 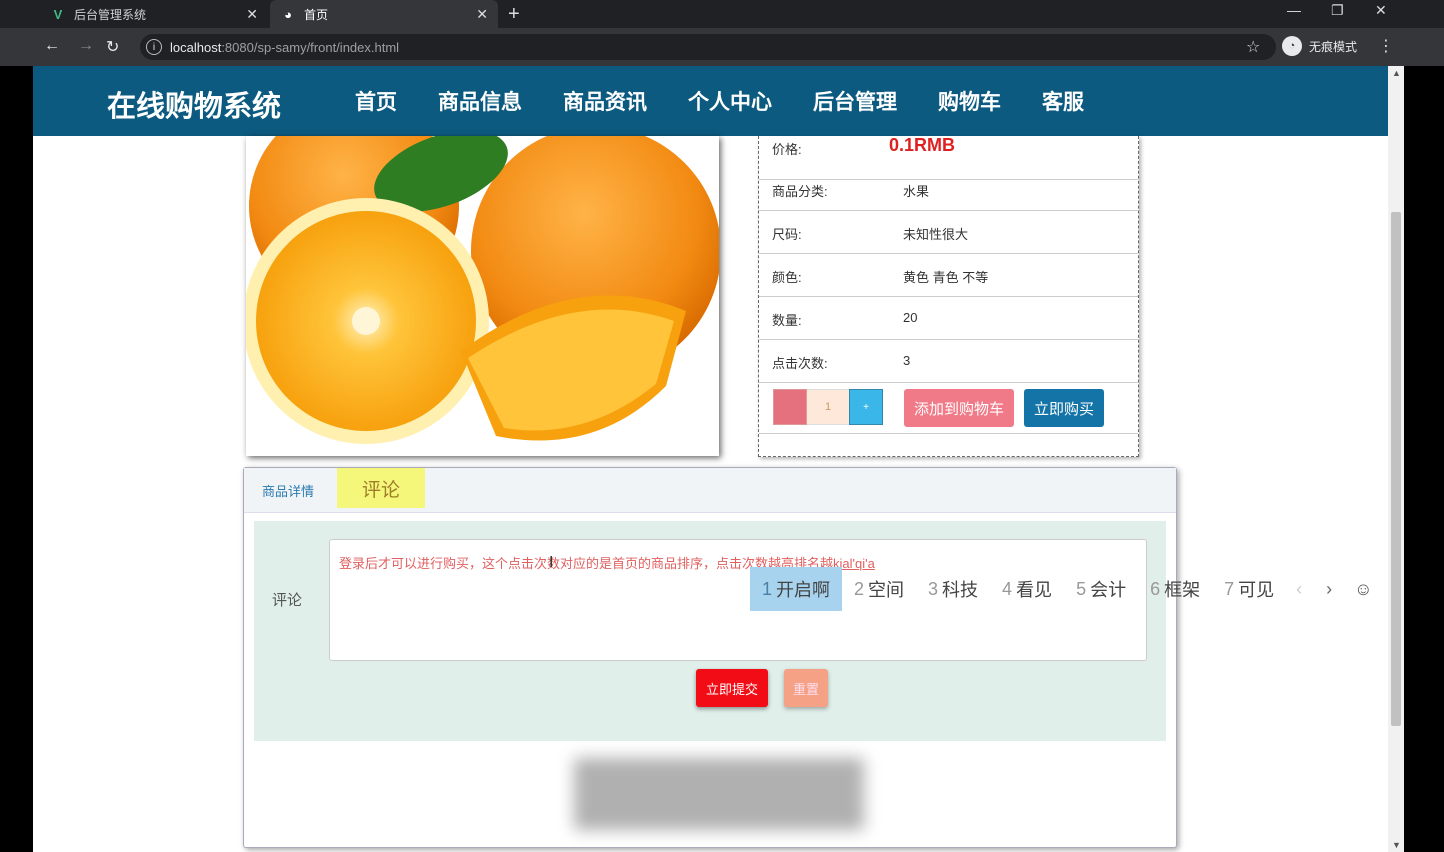 What do you see at coordinates (787, 149) in the screenshot?
I see `price-label: 价格:` at bounding box center [787, 149].